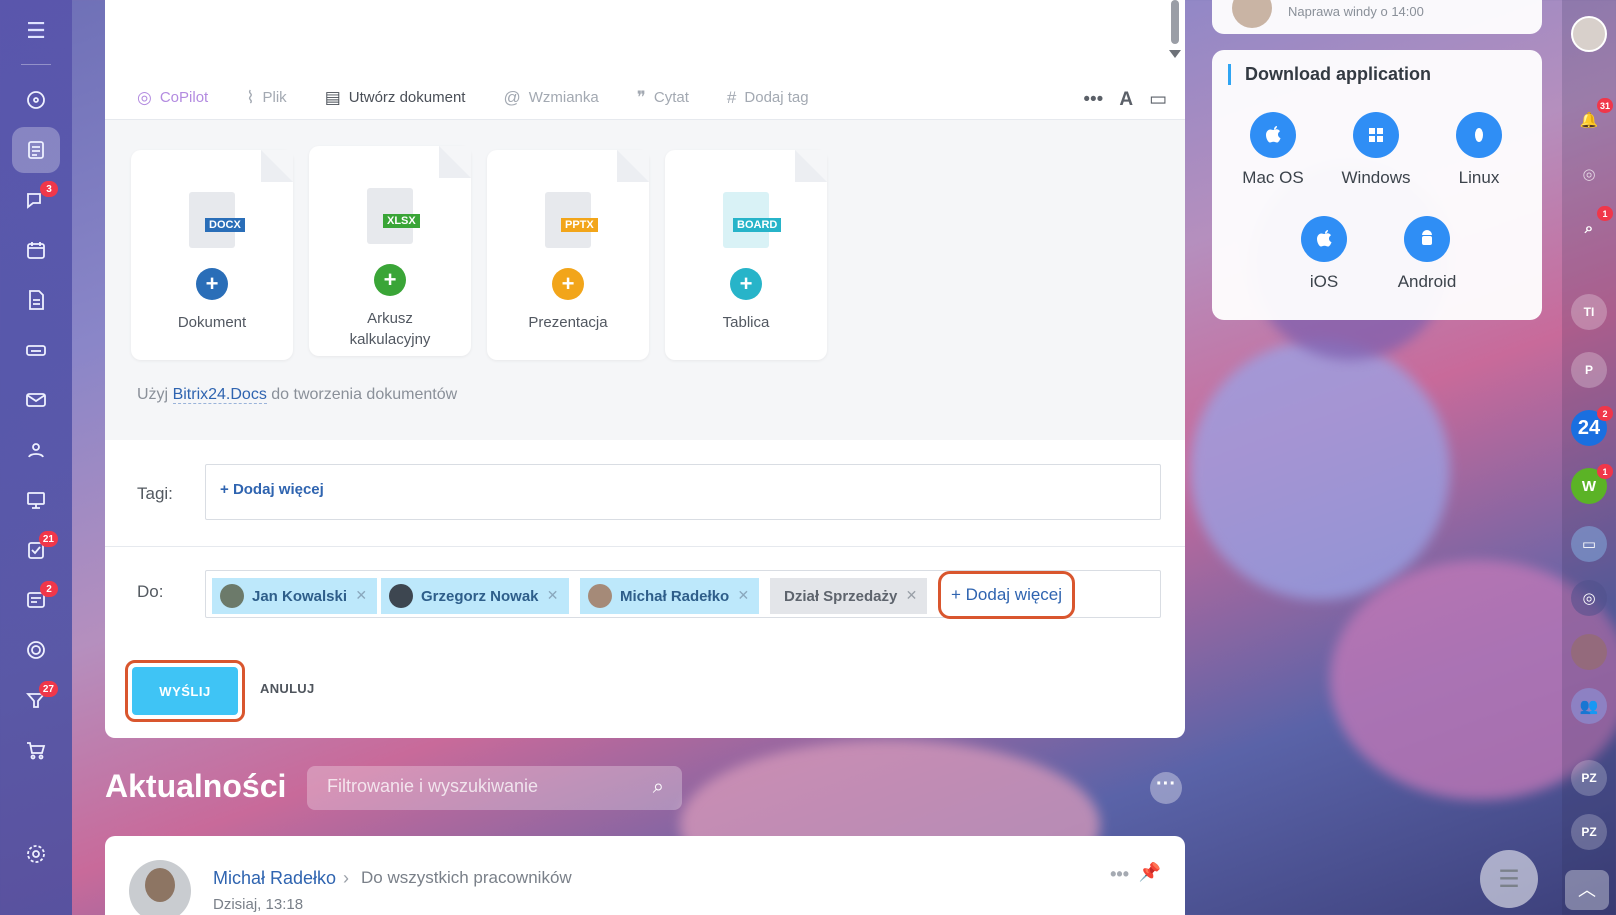 The width and height of the screenshot is (1616, 915). I want to click on toolbar-file: ⌇ Plik, so click(266, 98).